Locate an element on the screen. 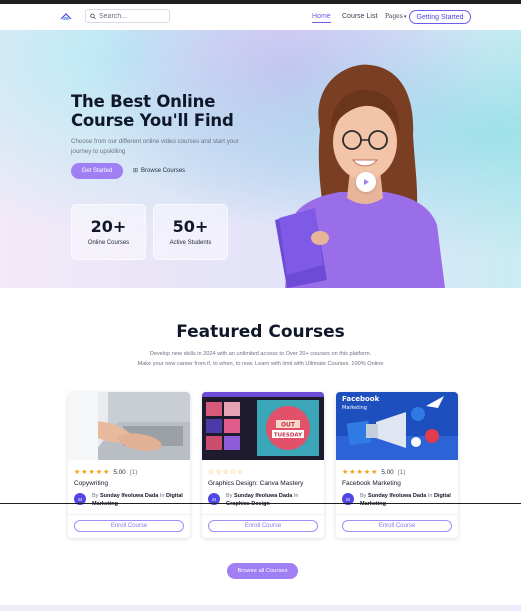  play-video-button is located at coordinates (366, 182).